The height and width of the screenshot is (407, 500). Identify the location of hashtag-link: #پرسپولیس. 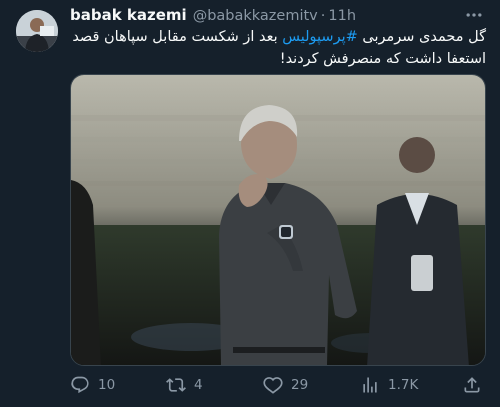
(319, 37).